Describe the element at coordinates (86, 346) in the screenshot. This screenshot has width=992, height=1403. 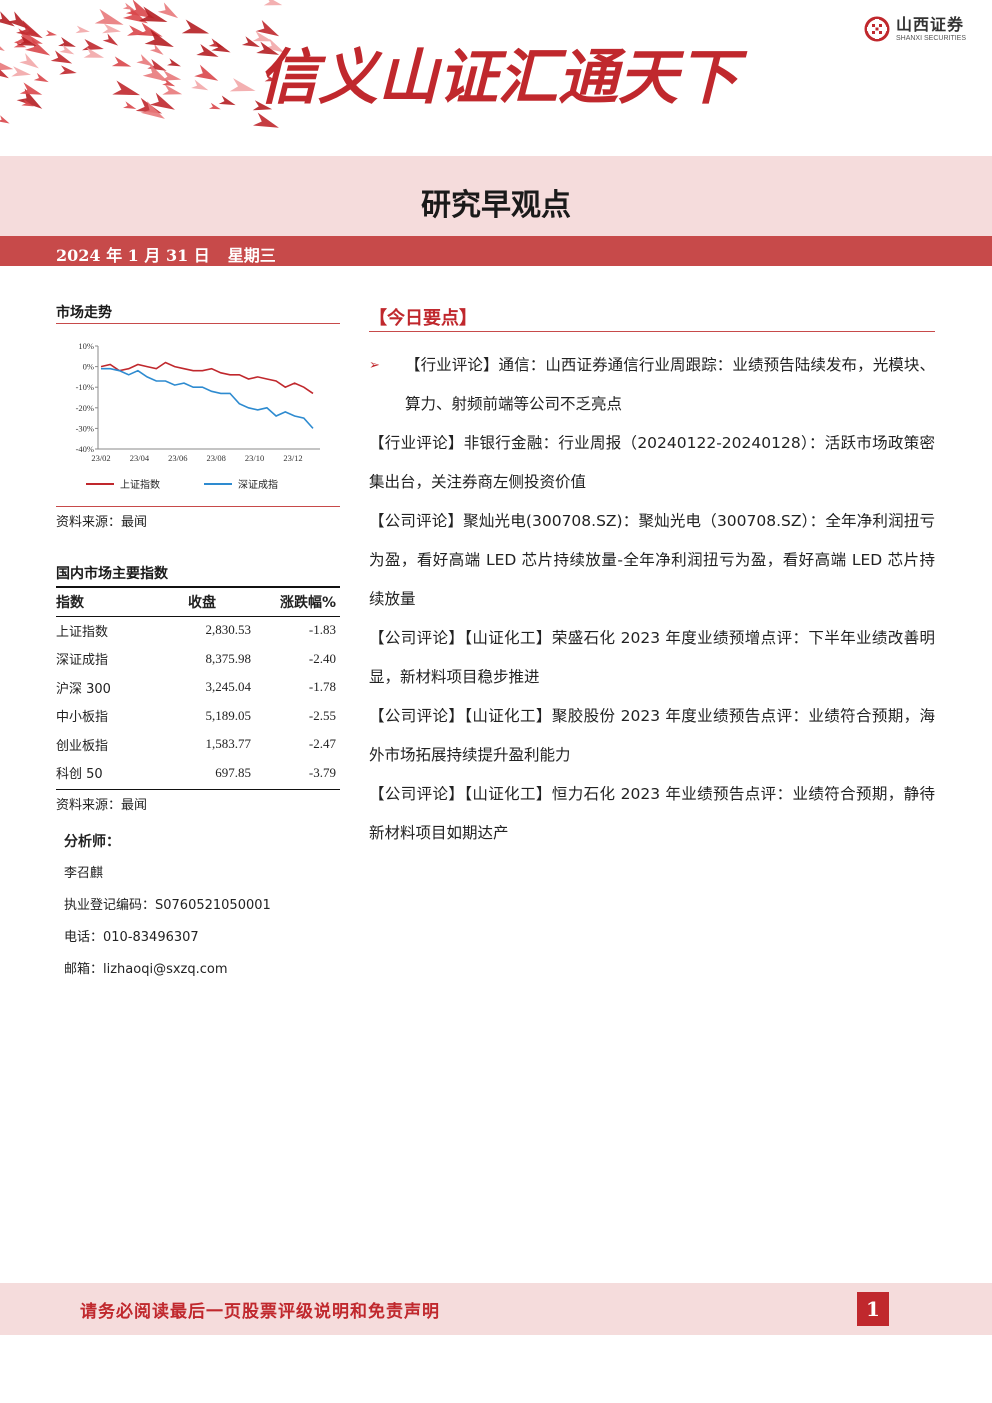
I see `y-tick-label: 10%` at that location.